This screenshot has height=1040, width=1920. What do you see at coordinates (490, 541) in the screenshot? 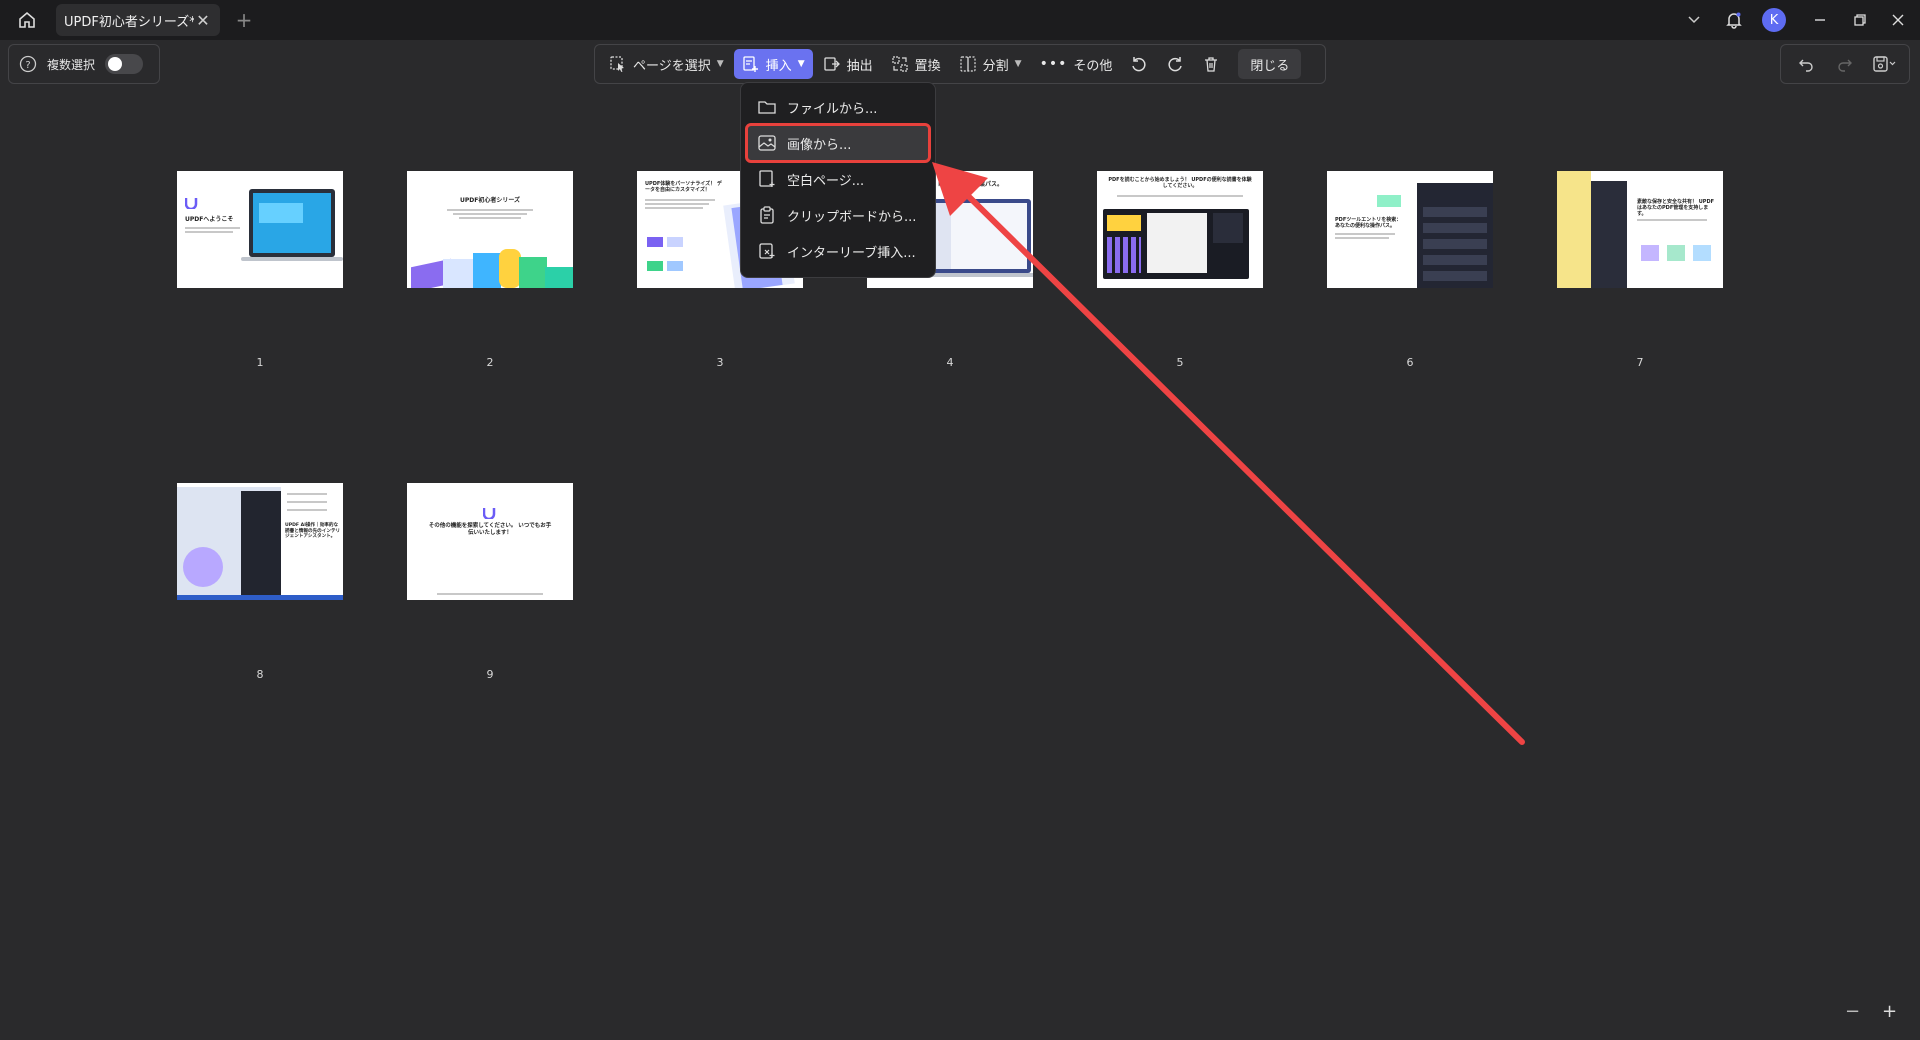
I see `page-thumbnail-9: その他の機能を探索してください。 いつでもお手伝いいたします！` at bounding box center [490, 541].